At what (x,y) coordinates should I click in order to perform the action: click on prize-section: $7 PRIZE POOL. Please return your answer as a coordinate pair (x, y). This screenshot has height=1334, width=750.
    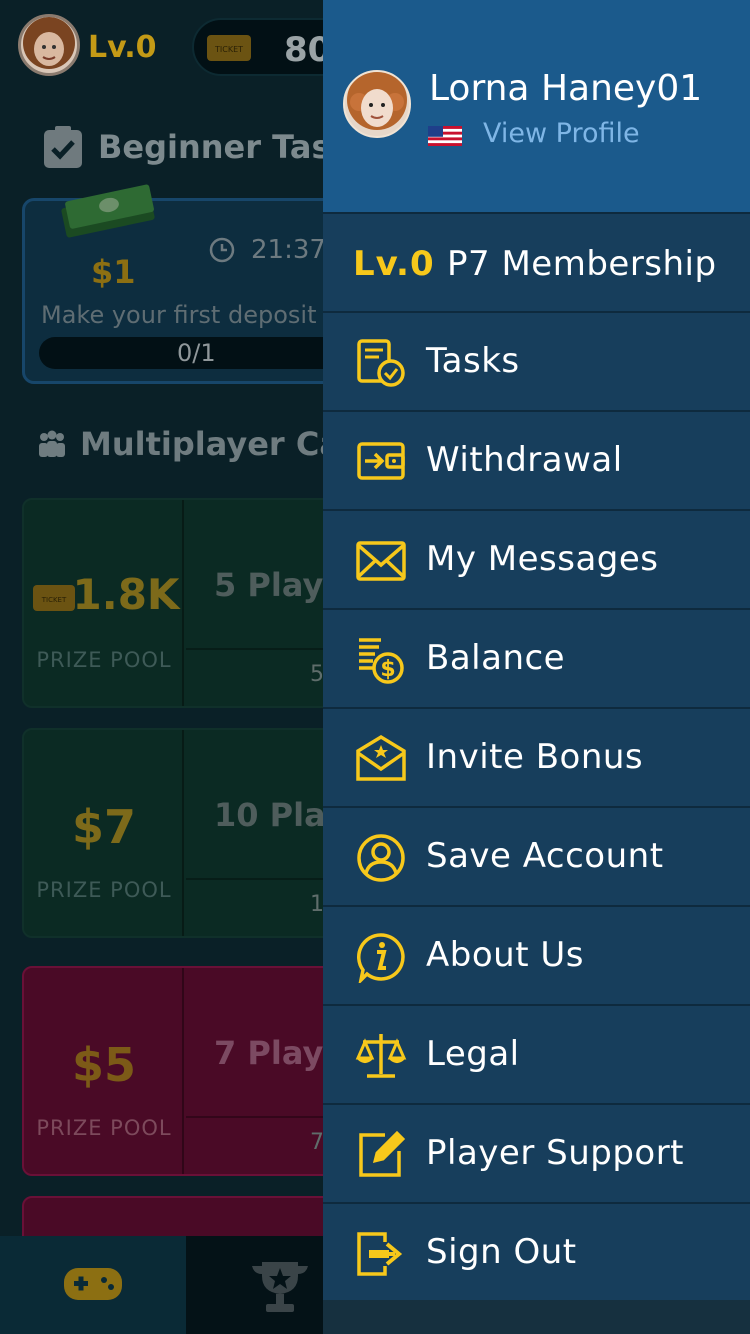
    Looking at the image, I should click on (104, 833).